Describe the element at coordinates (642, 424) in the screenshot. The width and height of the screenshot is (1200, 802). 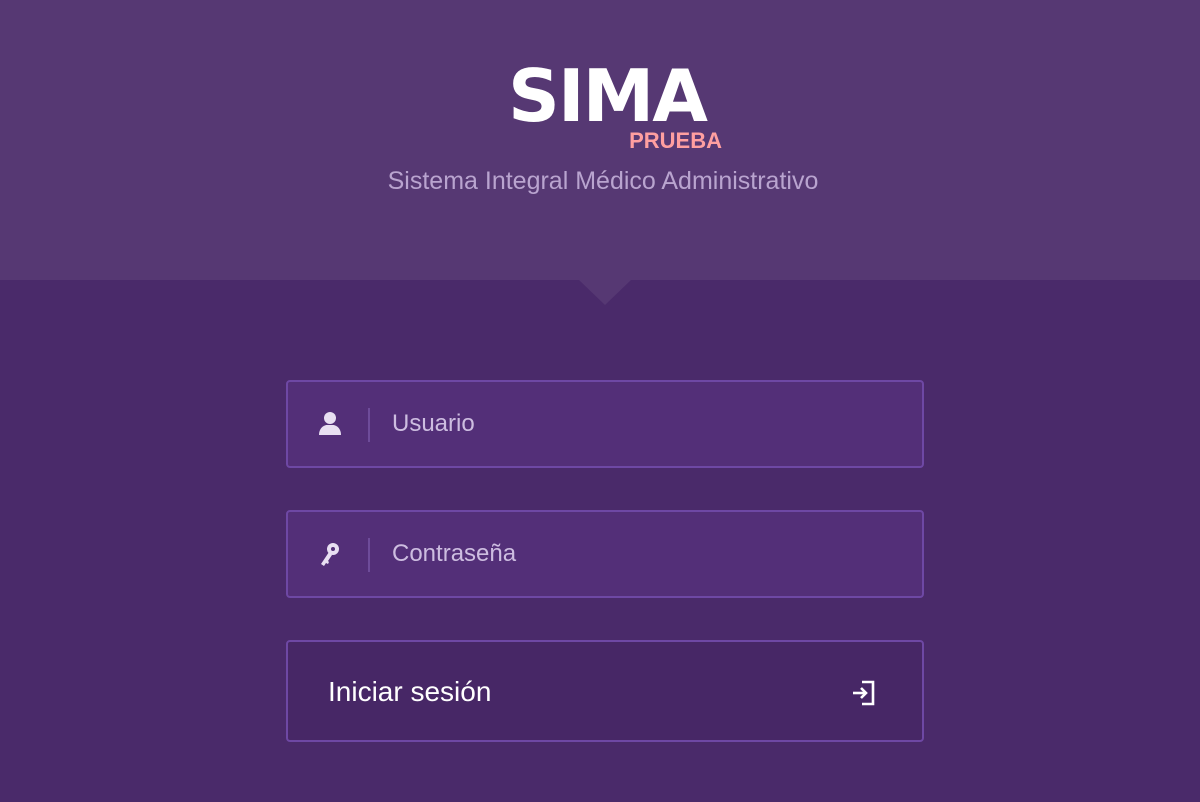
I see `username-input` at that location.